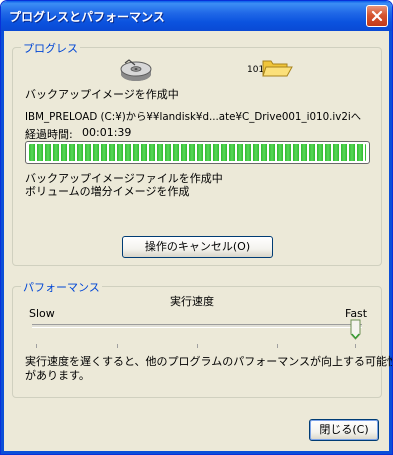 This screenshot has height=455, width=393. Describe the element at coordinates (390, 242) in the screenshot. I see `frame-right` at that location.